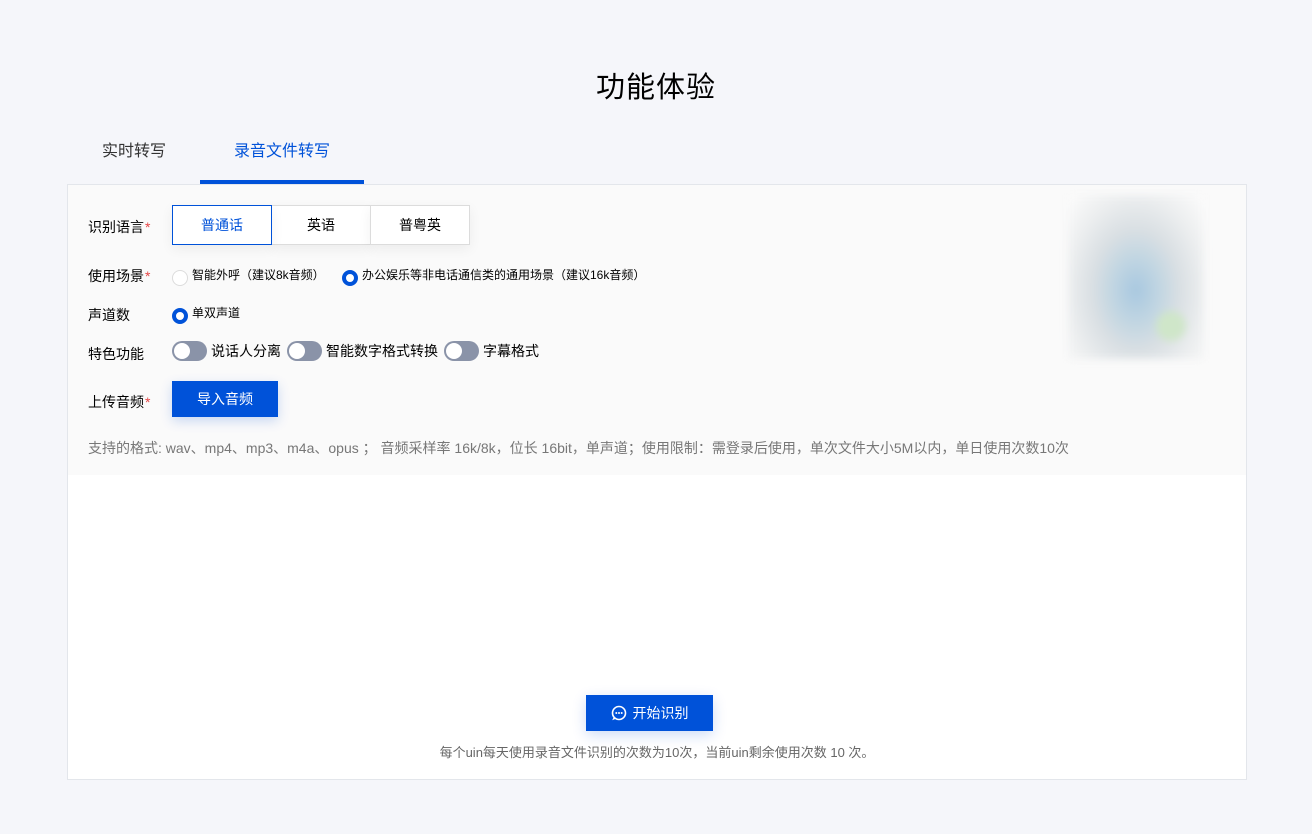  What do you see at coordinates (180, 277) in the screenshot?
I see `radio-unchecked` at bounding box center [180, 277].